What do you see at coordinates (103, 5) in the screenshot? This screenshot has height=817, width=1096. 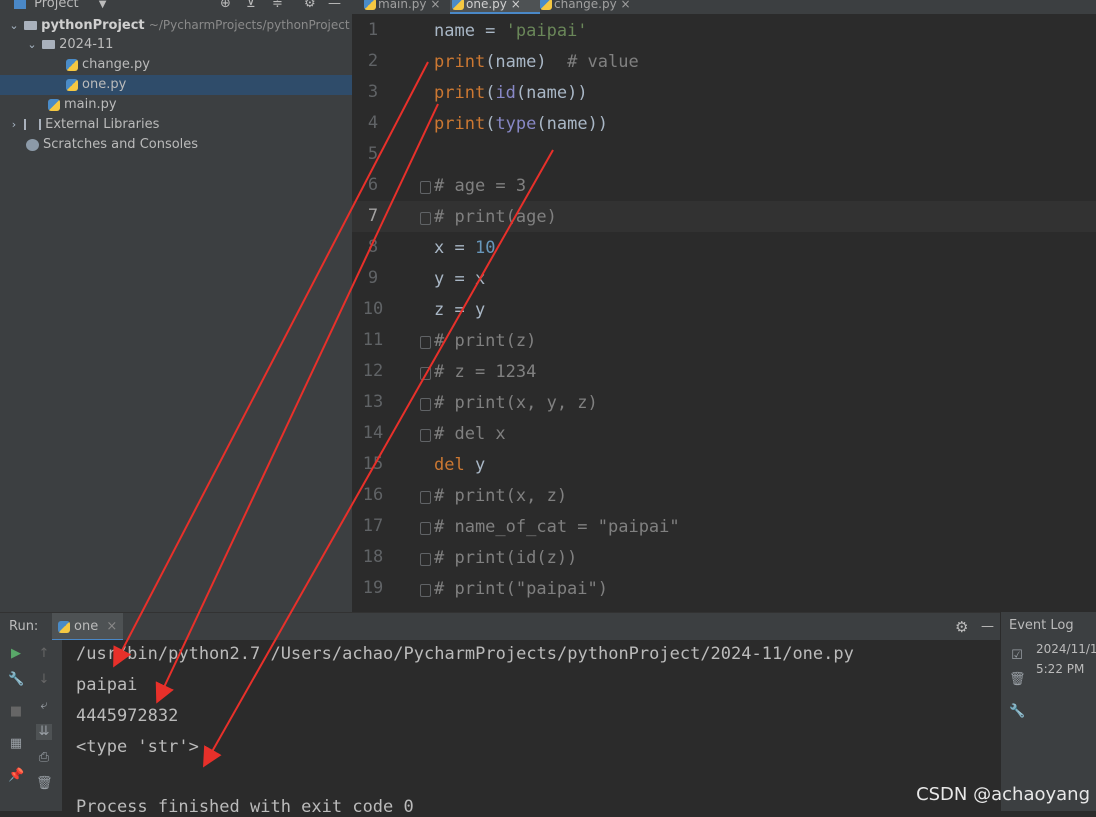 I see `chevron-down-icon: ▼` at bounding box center [103, 5].